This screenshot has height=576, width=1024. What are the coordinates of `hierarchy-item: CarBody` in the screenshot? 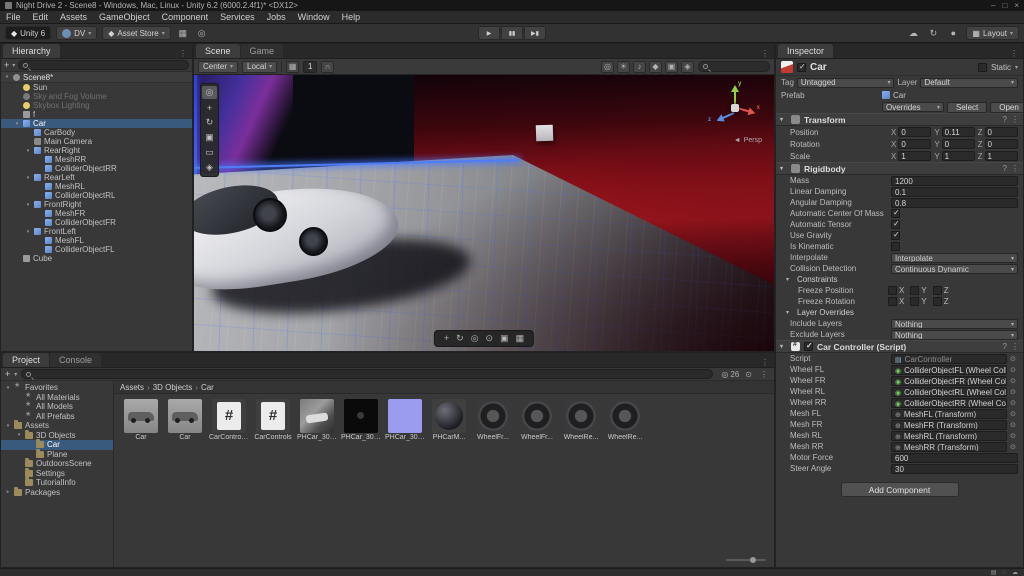 It's located at (96, 132).